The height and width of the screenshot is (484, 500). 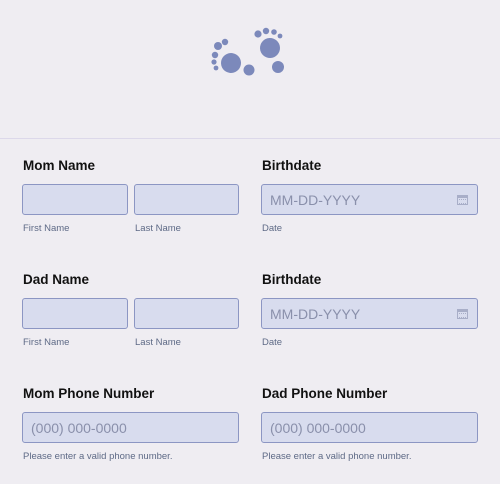 What do you see at coordinates (325, 393) in the screenshot?
I see `dad-phone-label: Dad Phone Number` at bounding box center [325, 393].